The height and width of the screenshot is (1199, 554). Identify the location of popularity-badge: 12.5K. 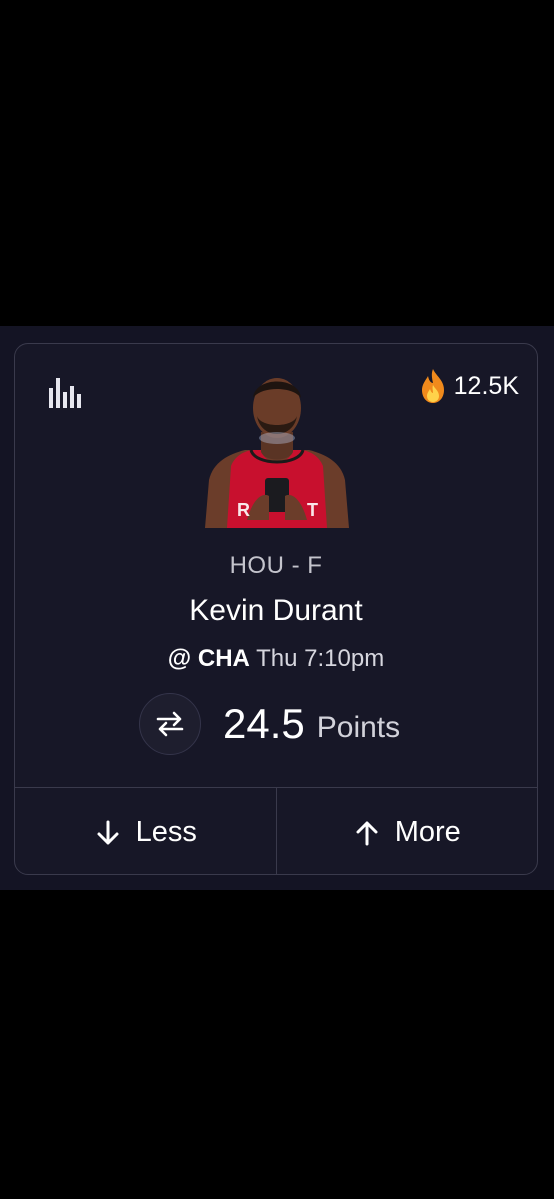
(469, 386).